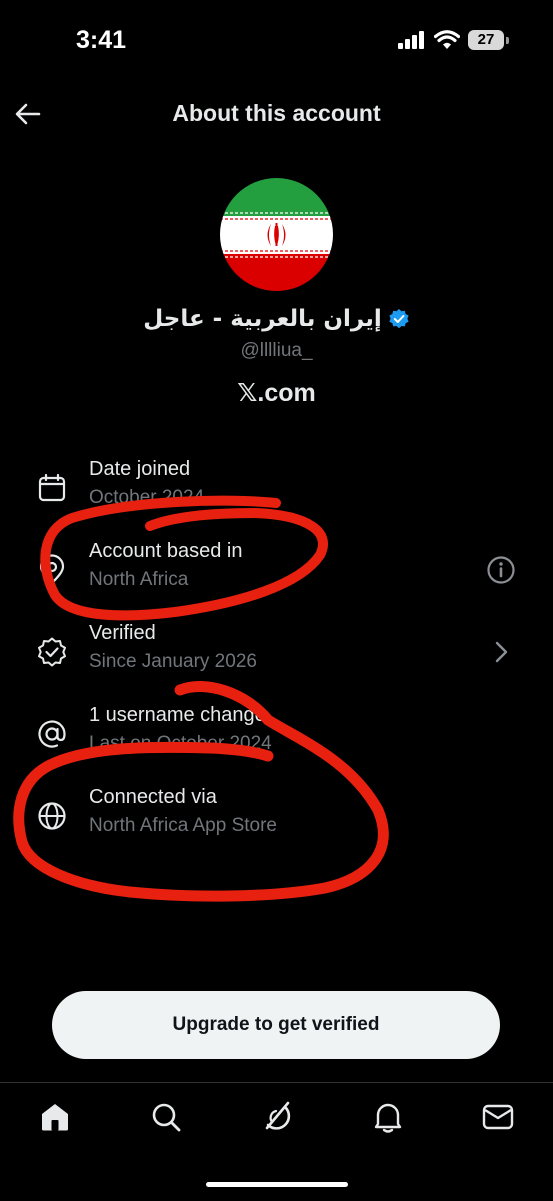 The image size is (553, 1201). Describe the element at coordinates (173, 661) in the screenshot. I see `row-subtitle: Since January 2026` at that location.